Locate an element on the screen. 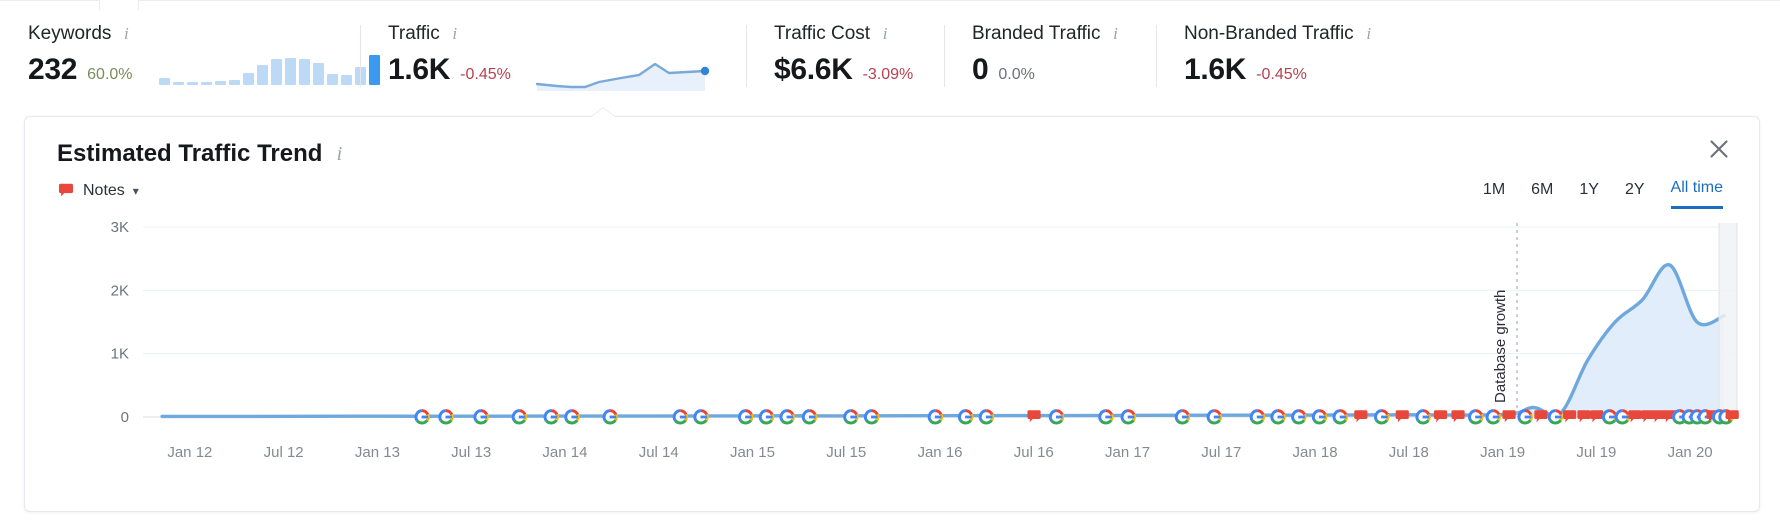 Image resolution: width=1780 pixels, height=531 pixels. x-axis-tick: Jul 17 is located at coordinates (1221, 452).